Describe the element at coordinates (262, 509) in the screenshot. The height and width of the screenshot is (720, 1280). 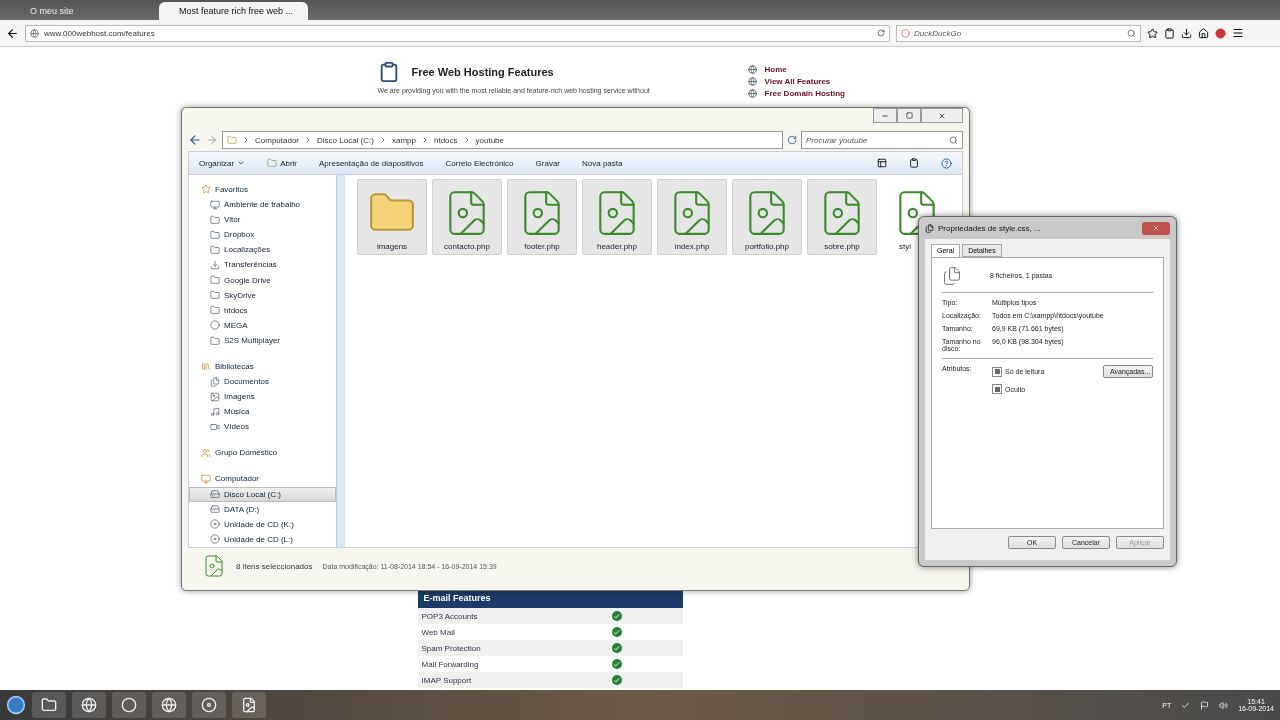
I see `nav-item: DATA (D:)` at that location.